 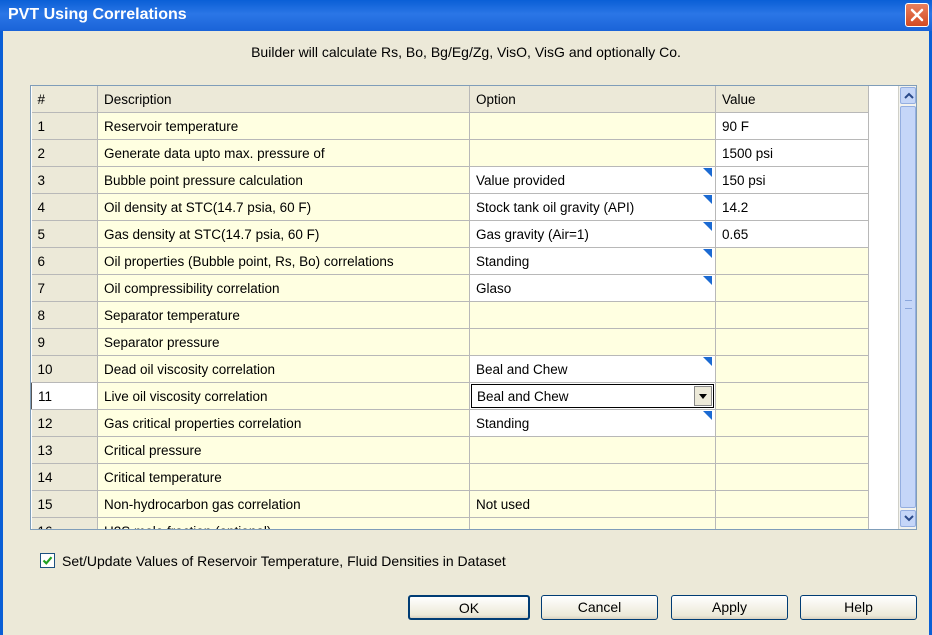 I want to click on row-option-text: Gas gravity (Air=1), so click(x=532, y=234).